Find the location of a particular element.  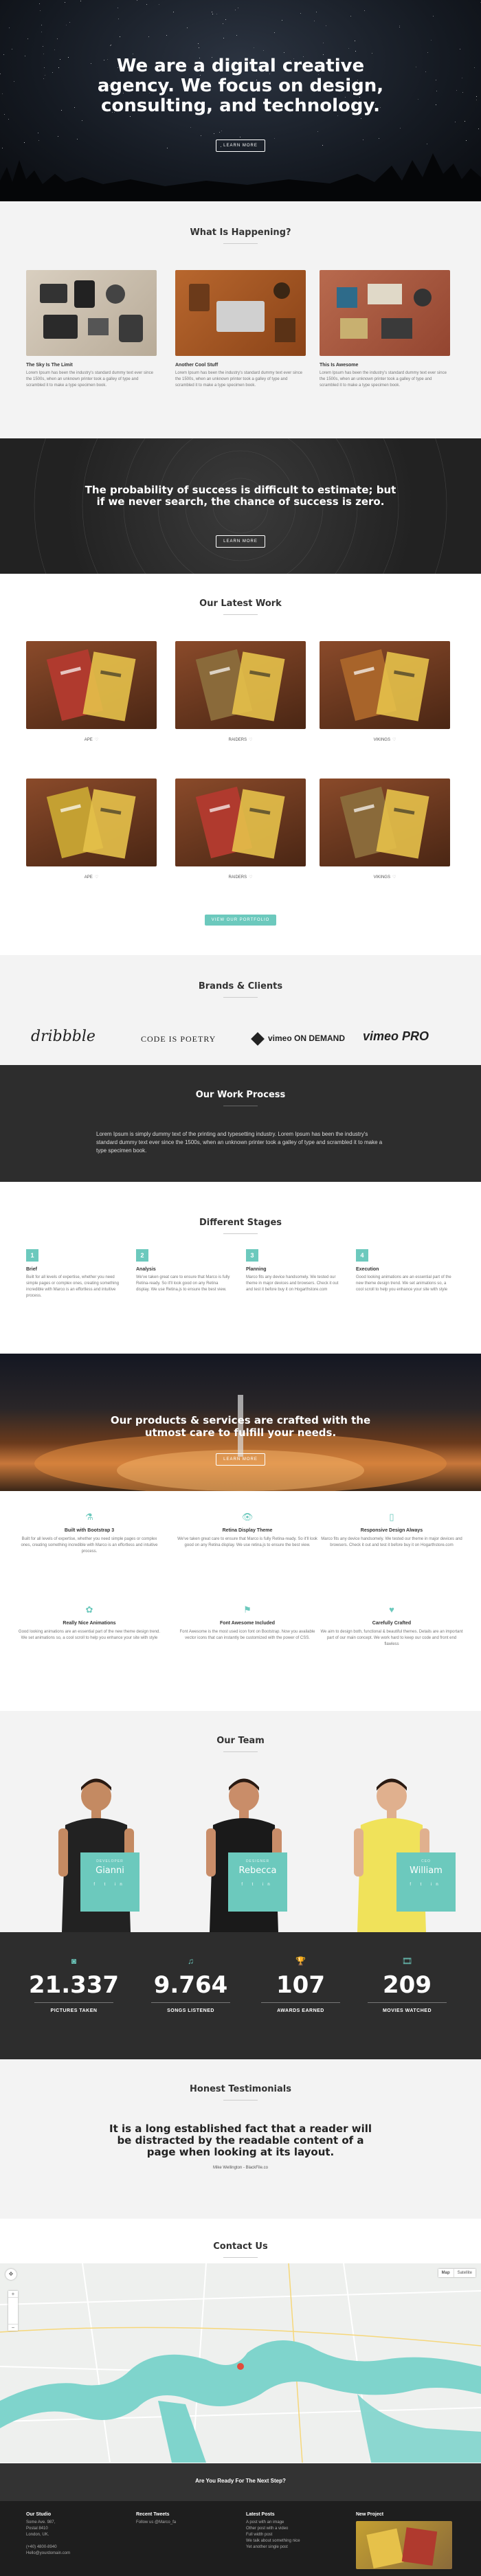

tweet-link: Follow us @Marco_fa is located at coordinates (184, 2523).